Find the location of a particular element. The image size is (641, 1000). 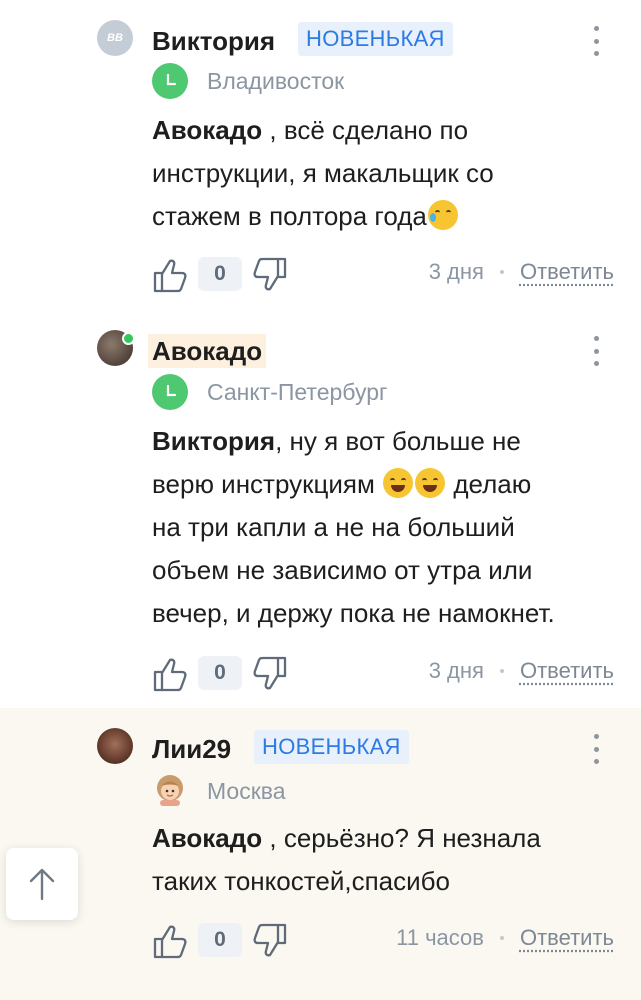

author-name: Лии29 is located at coordinates (191, 749).